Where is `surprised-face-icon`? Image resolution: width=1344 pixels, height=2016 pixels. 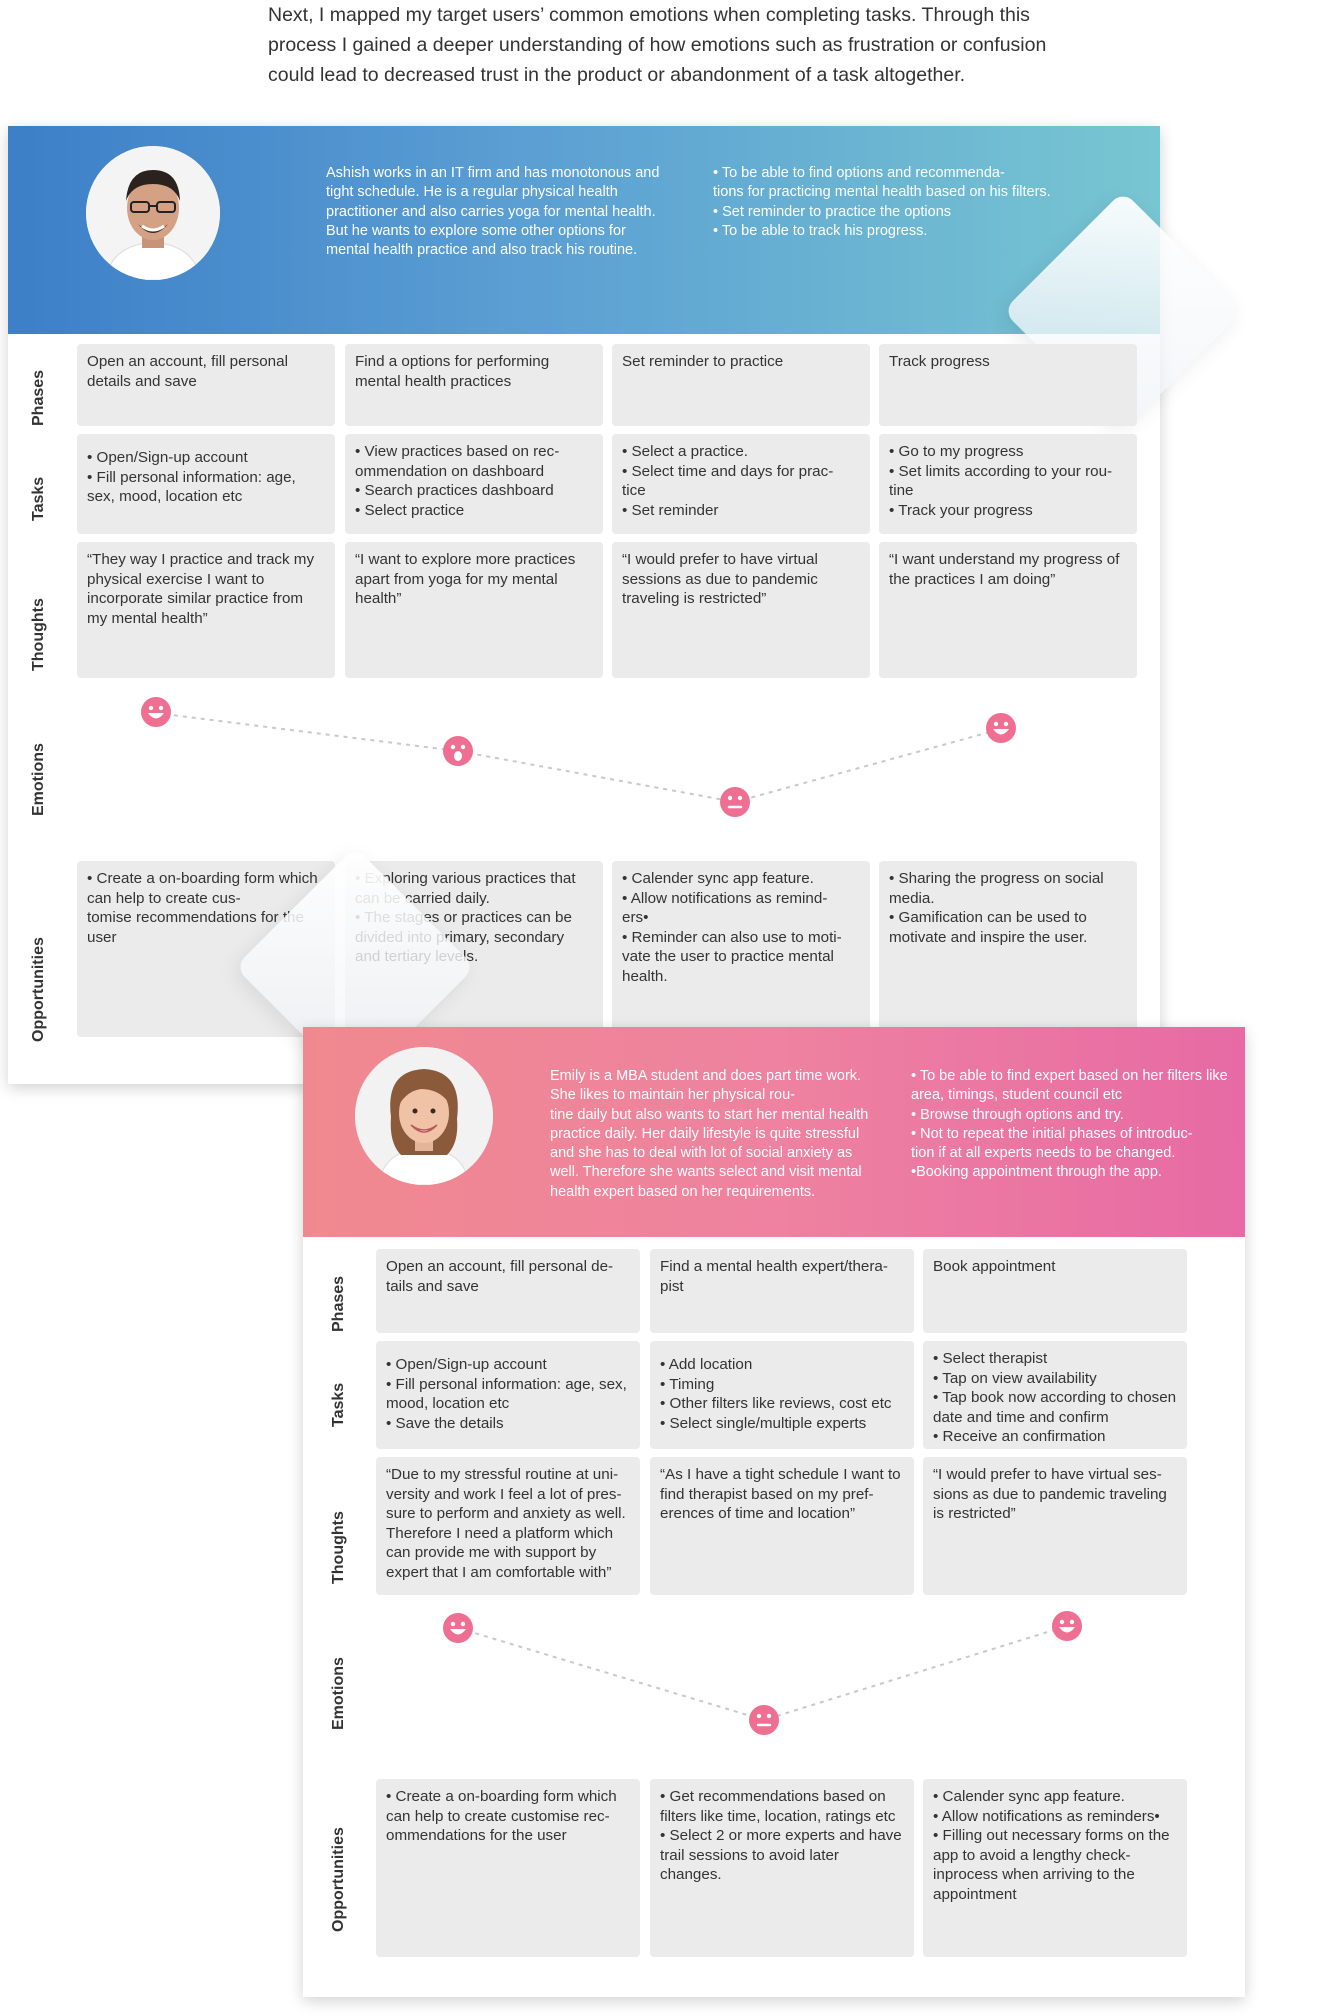 surprised-face-icon is located at coordinates (458, 751).